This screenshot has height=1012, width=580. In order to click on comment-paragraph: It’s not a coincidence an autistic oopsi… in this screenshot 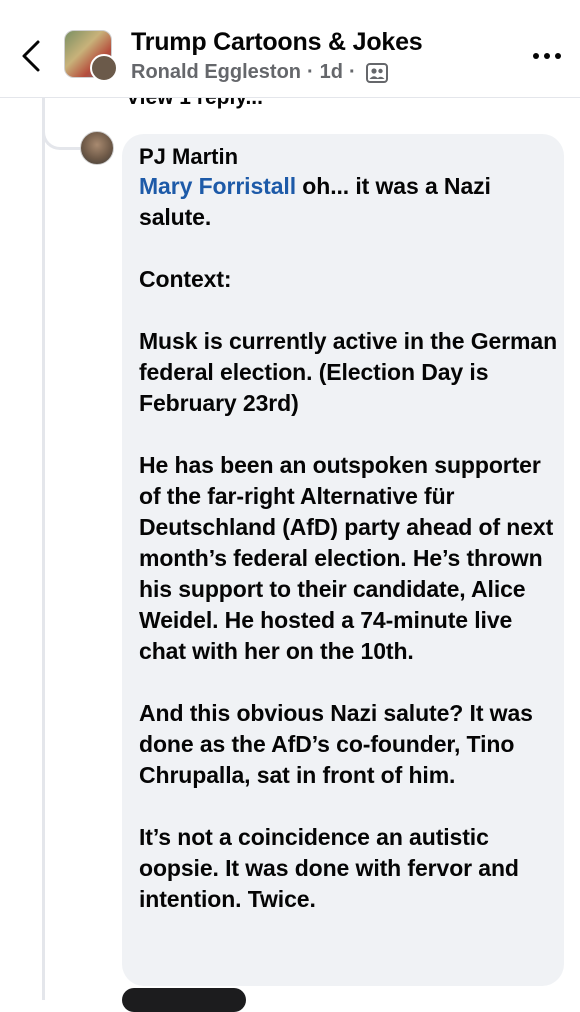, I will do `click(329, 868)`.